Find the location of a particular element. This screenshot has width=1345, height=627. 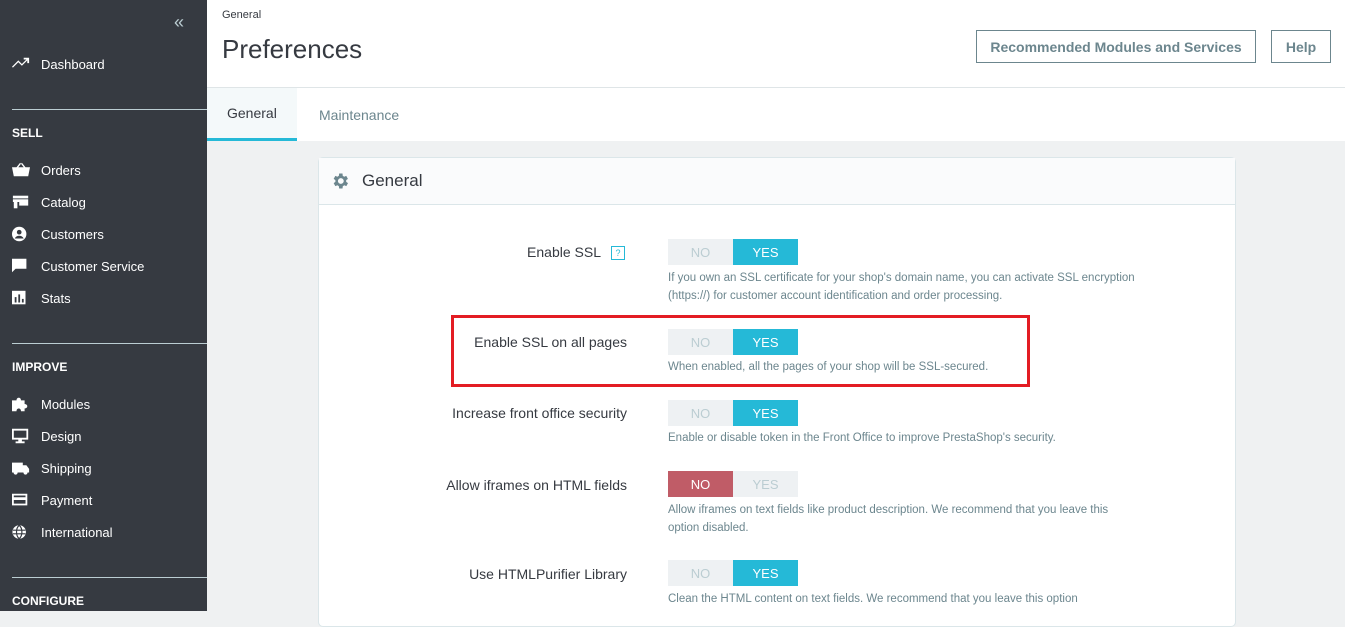

bar-chart-icon is located at coordinates (22, 298).